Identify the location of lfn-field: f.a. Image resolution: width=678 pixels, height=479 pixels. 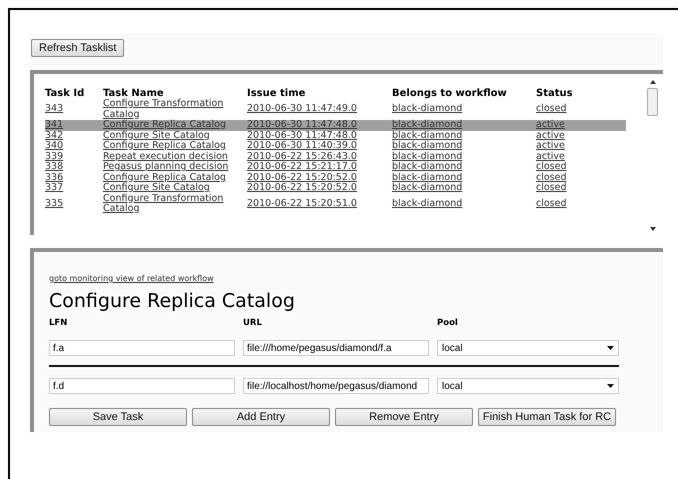
(142, 348).